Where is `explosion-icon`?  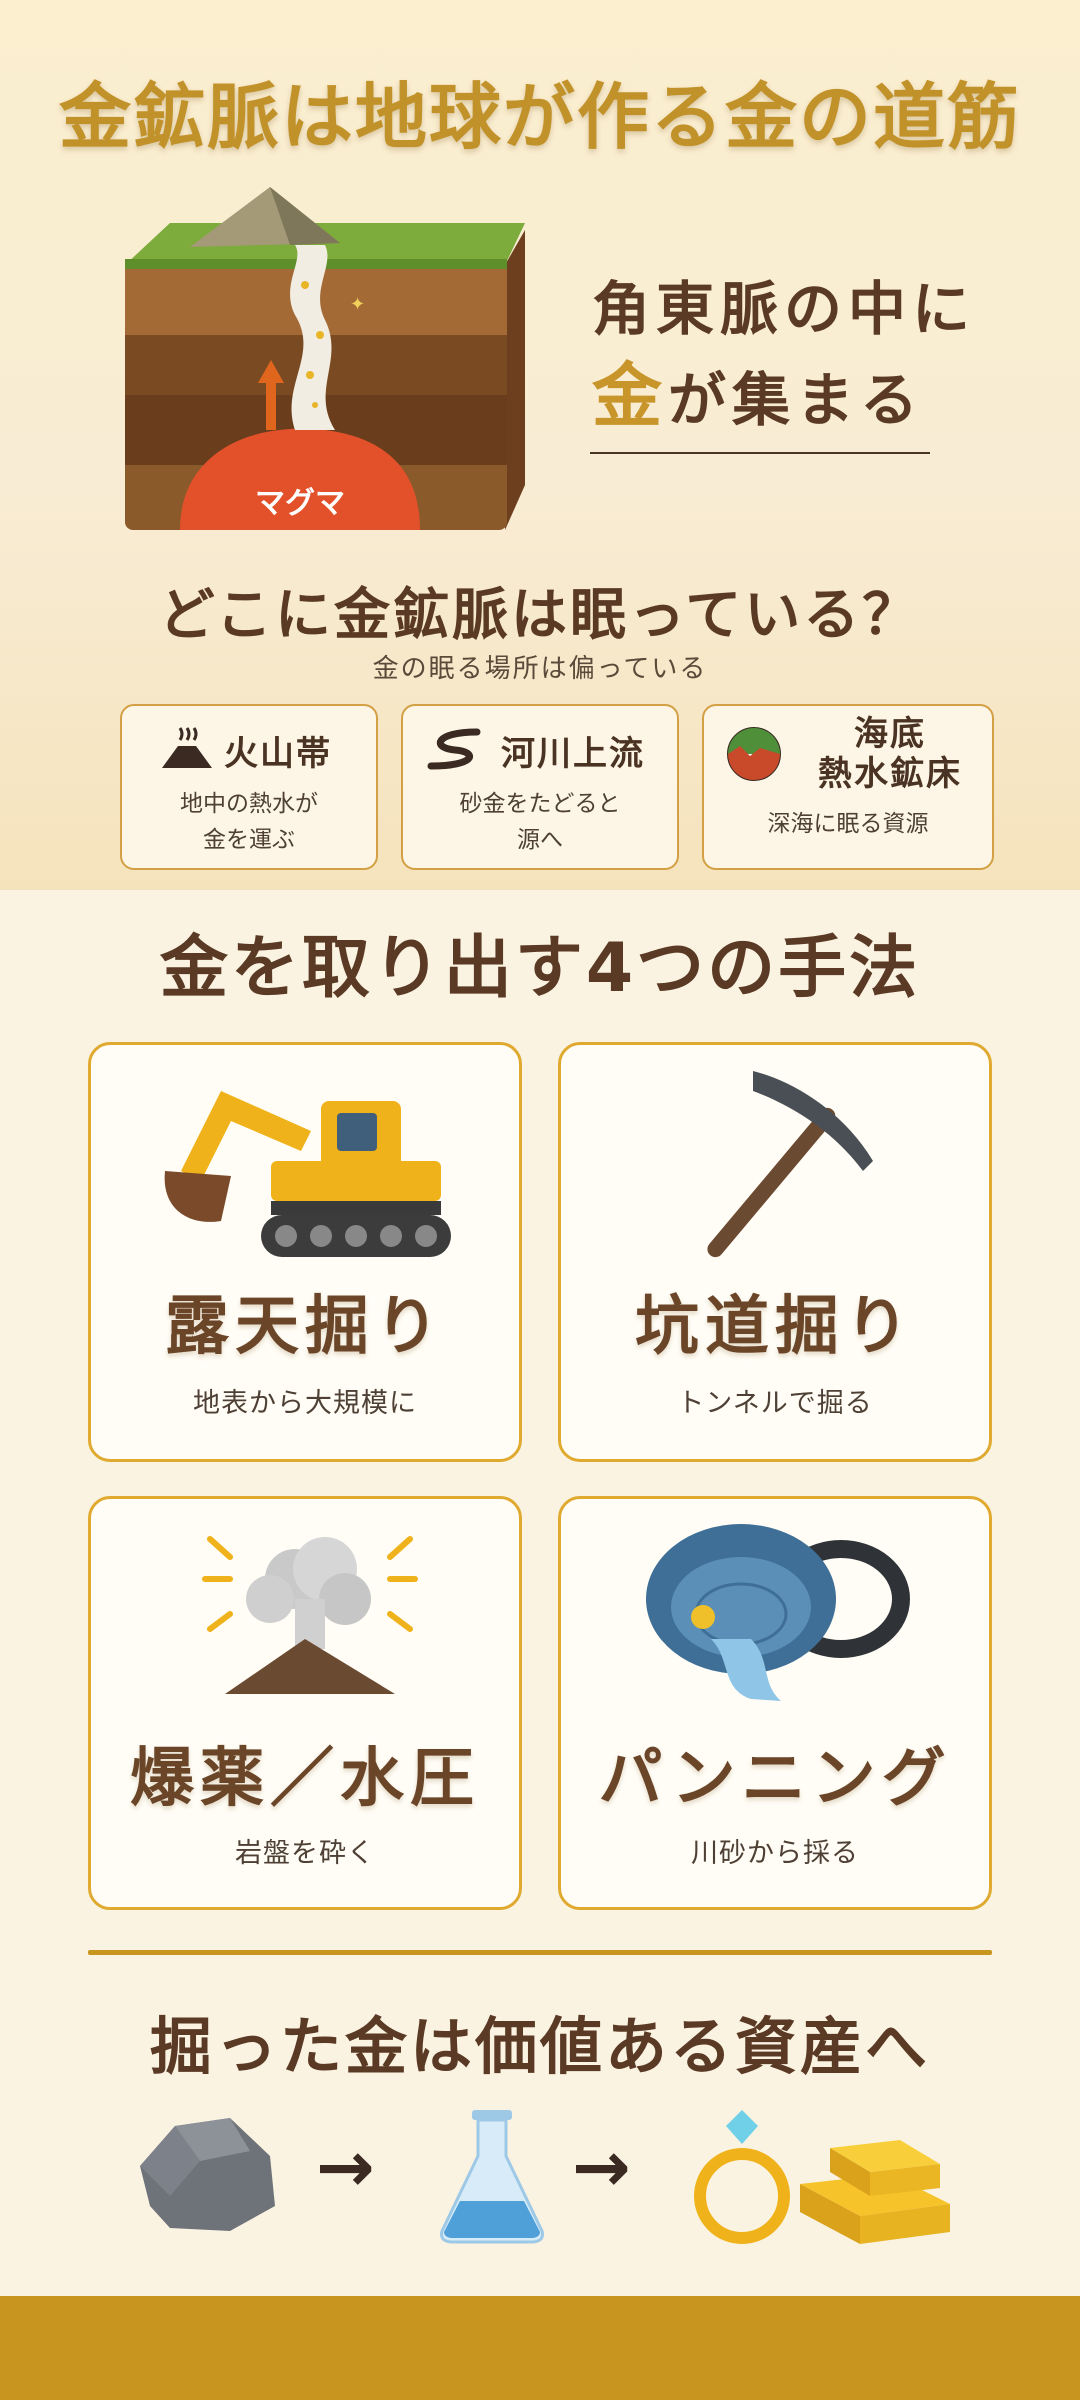 explosion-icon is located at coordinates (310, 1615).